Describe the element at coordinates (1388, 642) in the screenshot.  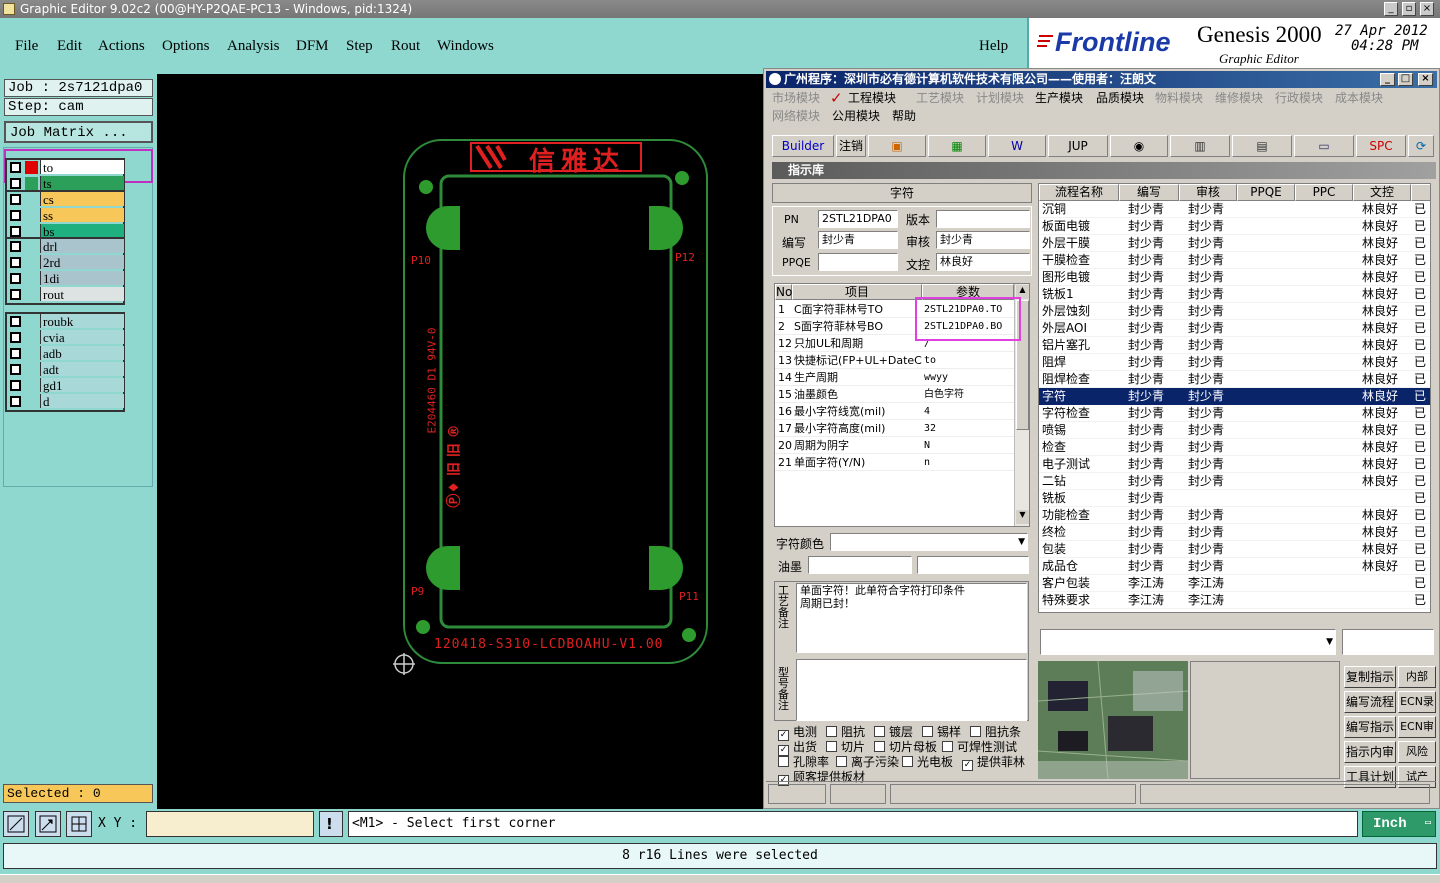
I see `flow-extra-field` at that location.